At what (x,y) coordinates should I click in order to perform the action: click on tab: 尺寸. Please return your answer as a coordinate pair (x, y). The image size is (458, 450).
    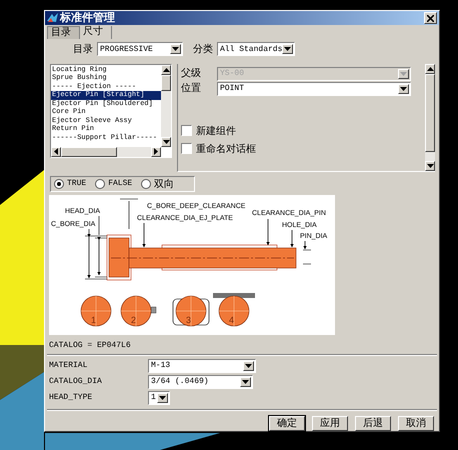
    Looking at the image, I should click on (96, 32).